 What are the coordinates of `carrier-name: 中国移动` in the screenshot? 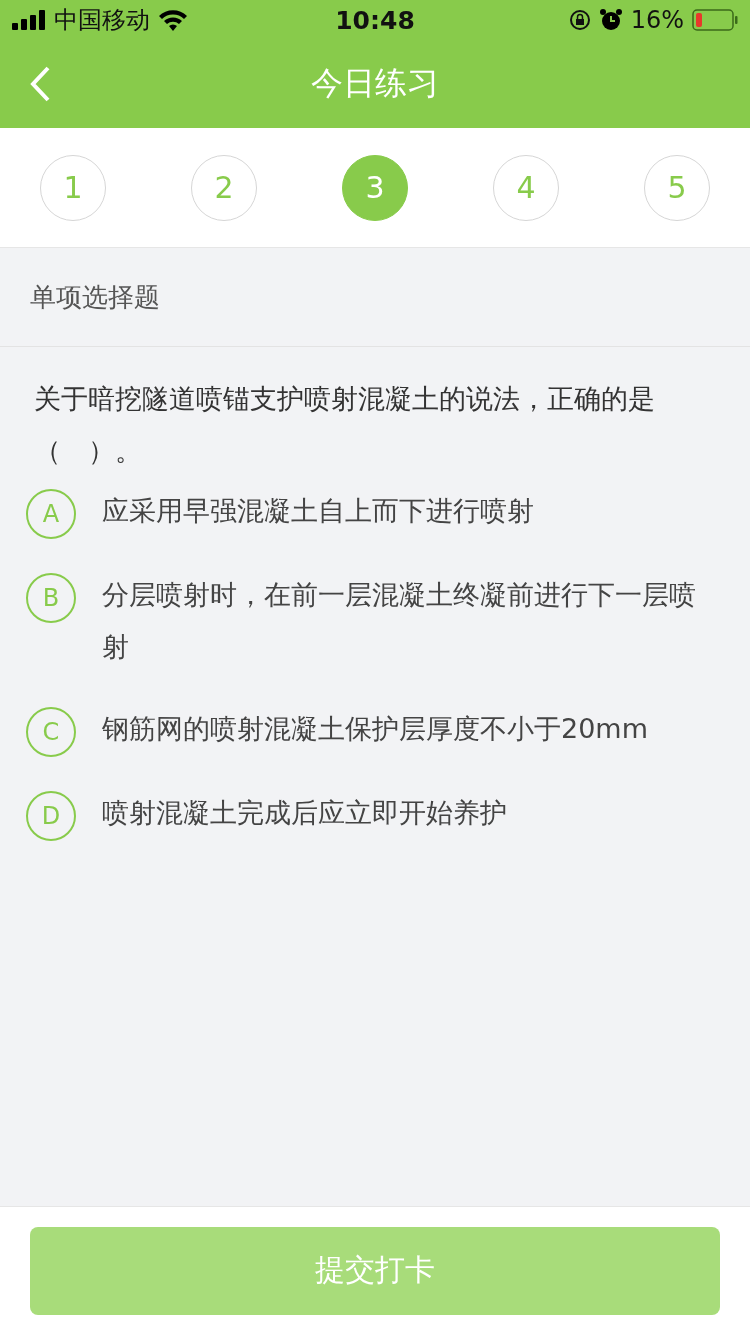 It's located at (102, 20).